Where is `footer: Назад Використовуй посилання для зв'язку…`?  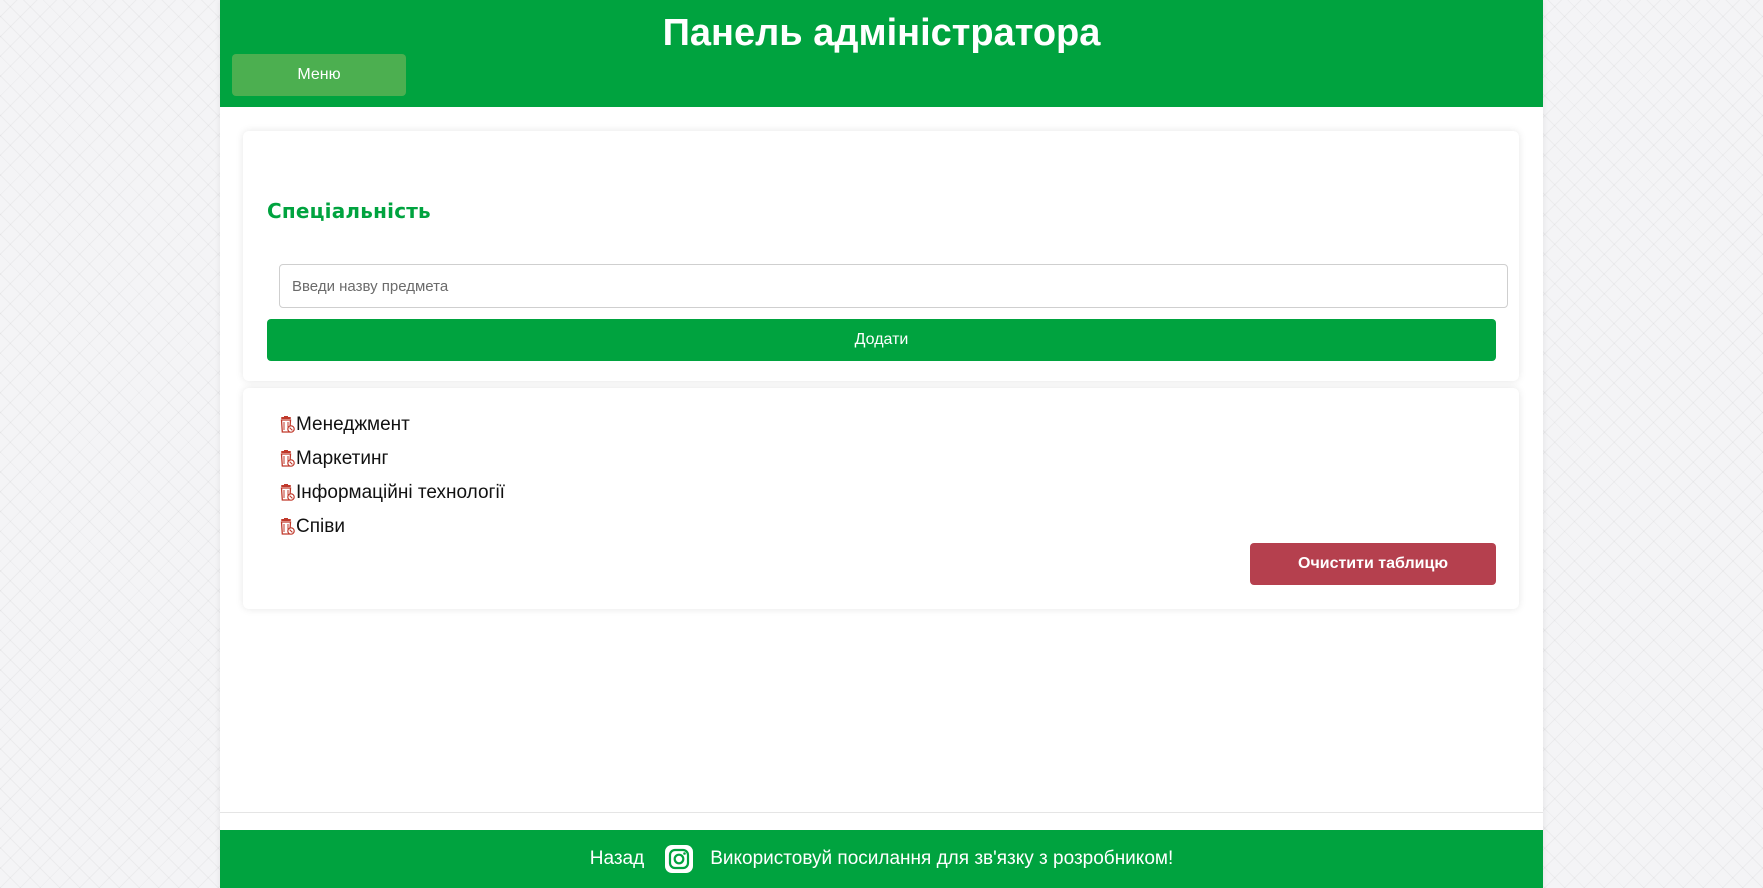
footer: Назад Використовуй посилання для зв'язку… is located at coordinates (881, 859).